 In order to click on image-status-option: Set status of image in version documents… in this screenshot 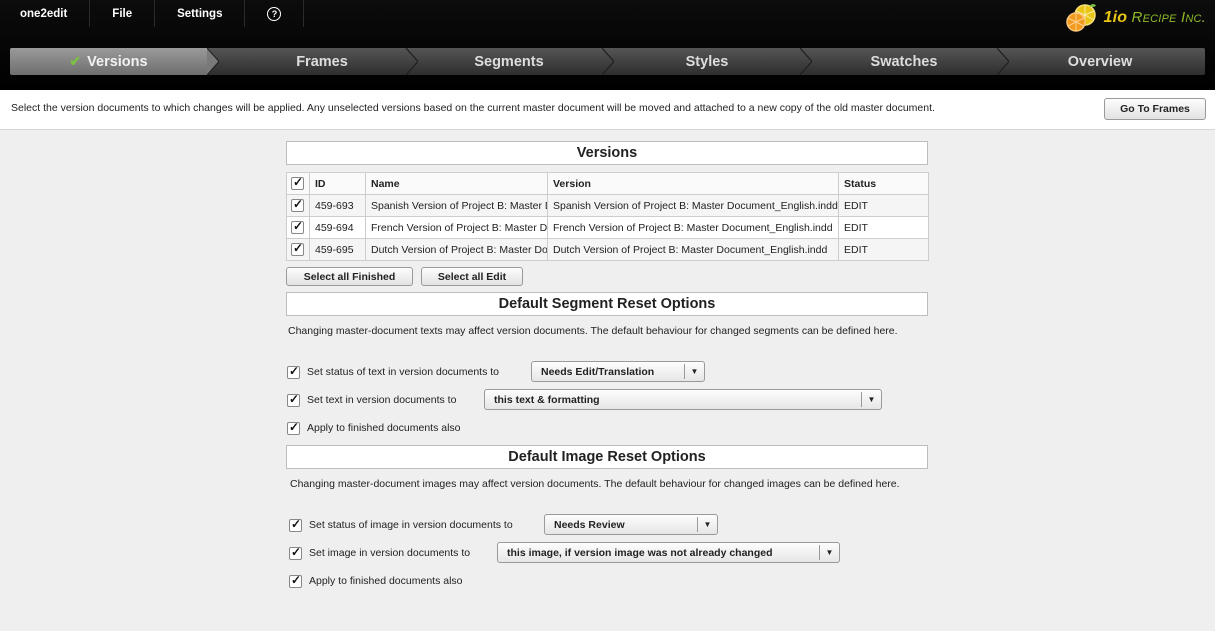, I will do `click(401, 525)`.